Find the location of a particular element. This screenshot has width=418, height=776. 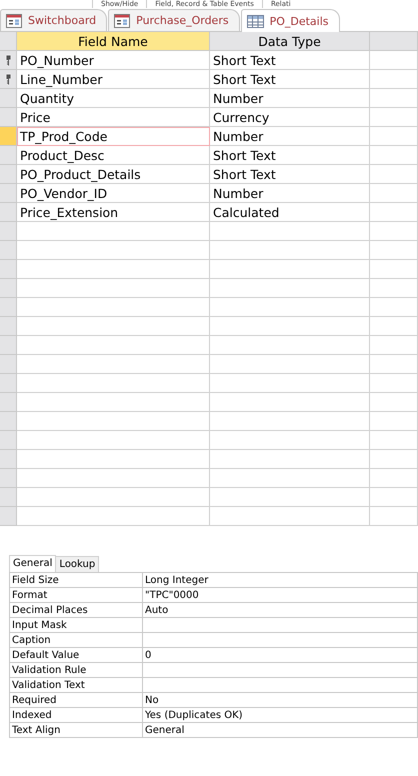

field-name-cell: Quantity is located at coordinates (113, 98).